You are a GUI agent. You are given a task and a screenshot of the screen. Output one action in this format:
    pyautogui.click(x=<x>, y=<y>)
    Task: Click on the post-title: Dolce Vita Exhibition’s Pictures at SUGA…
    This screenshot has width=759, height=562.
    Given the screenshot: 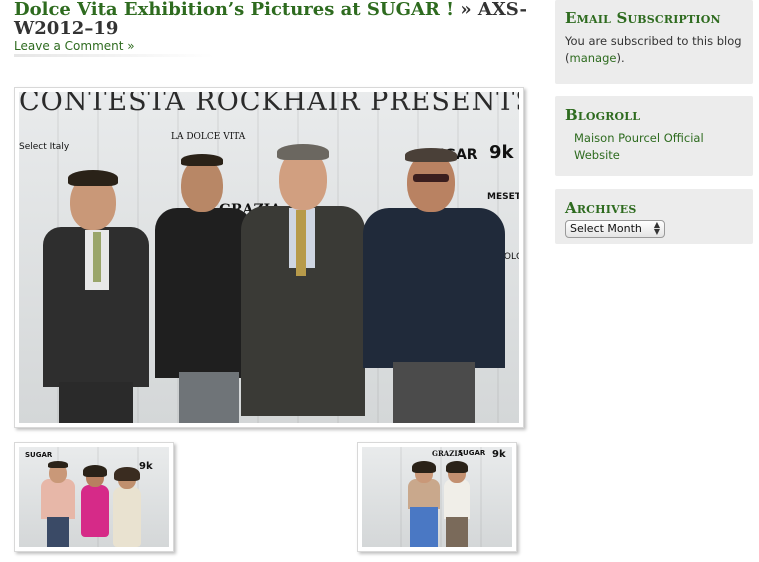 What is the action you would take?
    pyautogui.click(x=274, y=19)
    